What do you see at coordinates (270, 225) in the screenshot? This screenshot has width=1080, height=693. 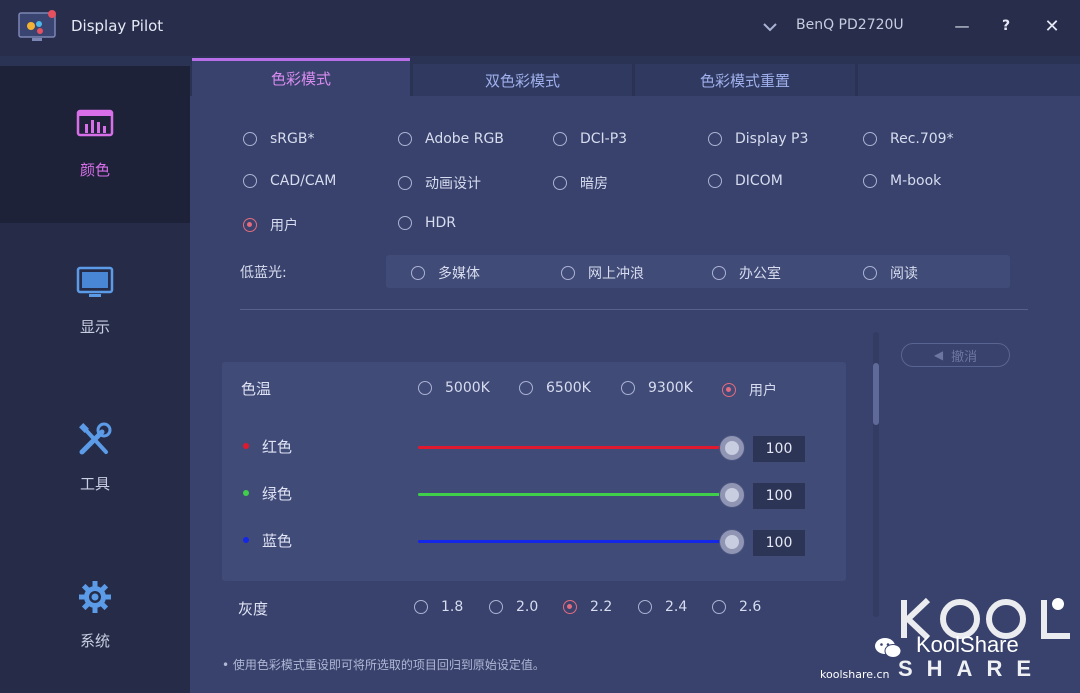 I see `color-mode-option: 用户` at bounding box center [270, 225].